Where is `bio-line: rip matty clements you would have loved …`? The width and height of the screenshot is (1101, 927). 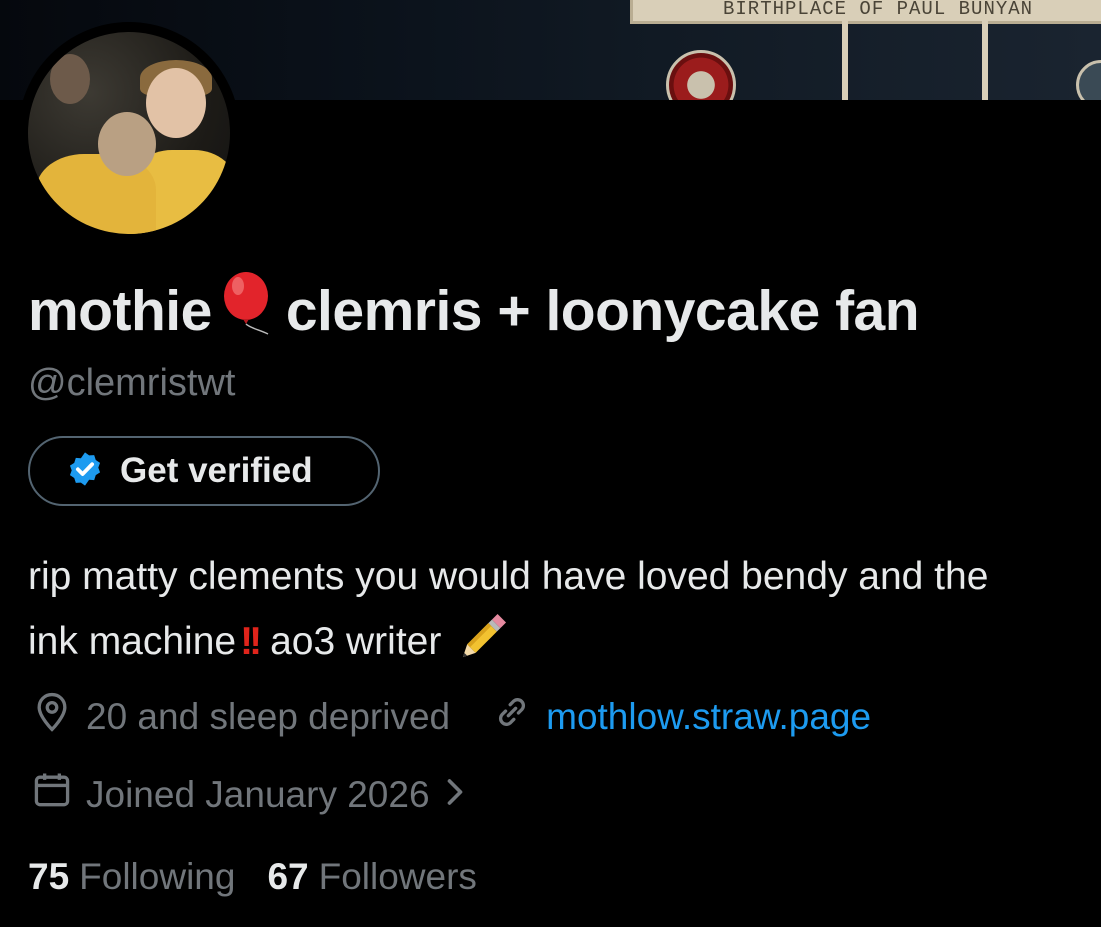
bio-line: rip matty clements you would have loved … is located at coordinates (508, 576).